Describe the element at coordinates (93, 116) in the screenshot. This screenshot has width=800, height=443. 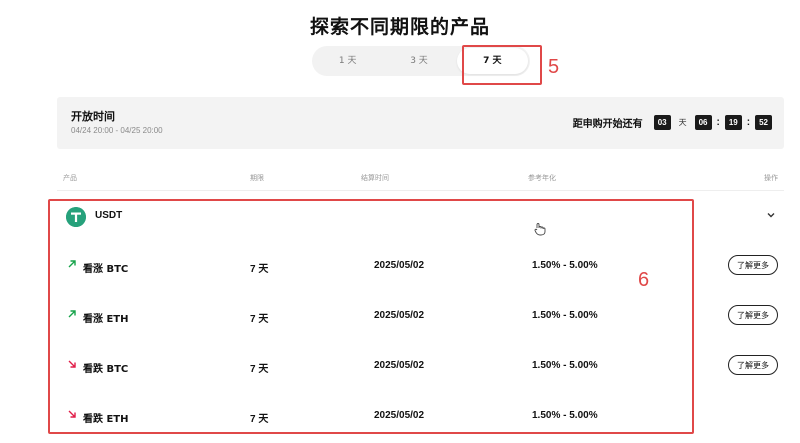
I see `open-time-label: 开放时间` at that location.